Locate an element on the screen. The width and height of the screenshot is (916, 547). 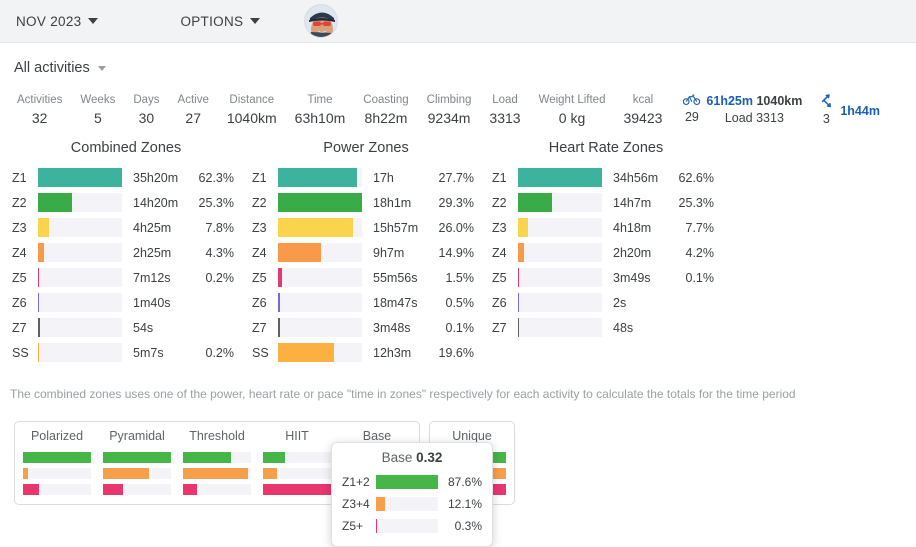
zone-name: Z4 is located at coordinates (259, 252).